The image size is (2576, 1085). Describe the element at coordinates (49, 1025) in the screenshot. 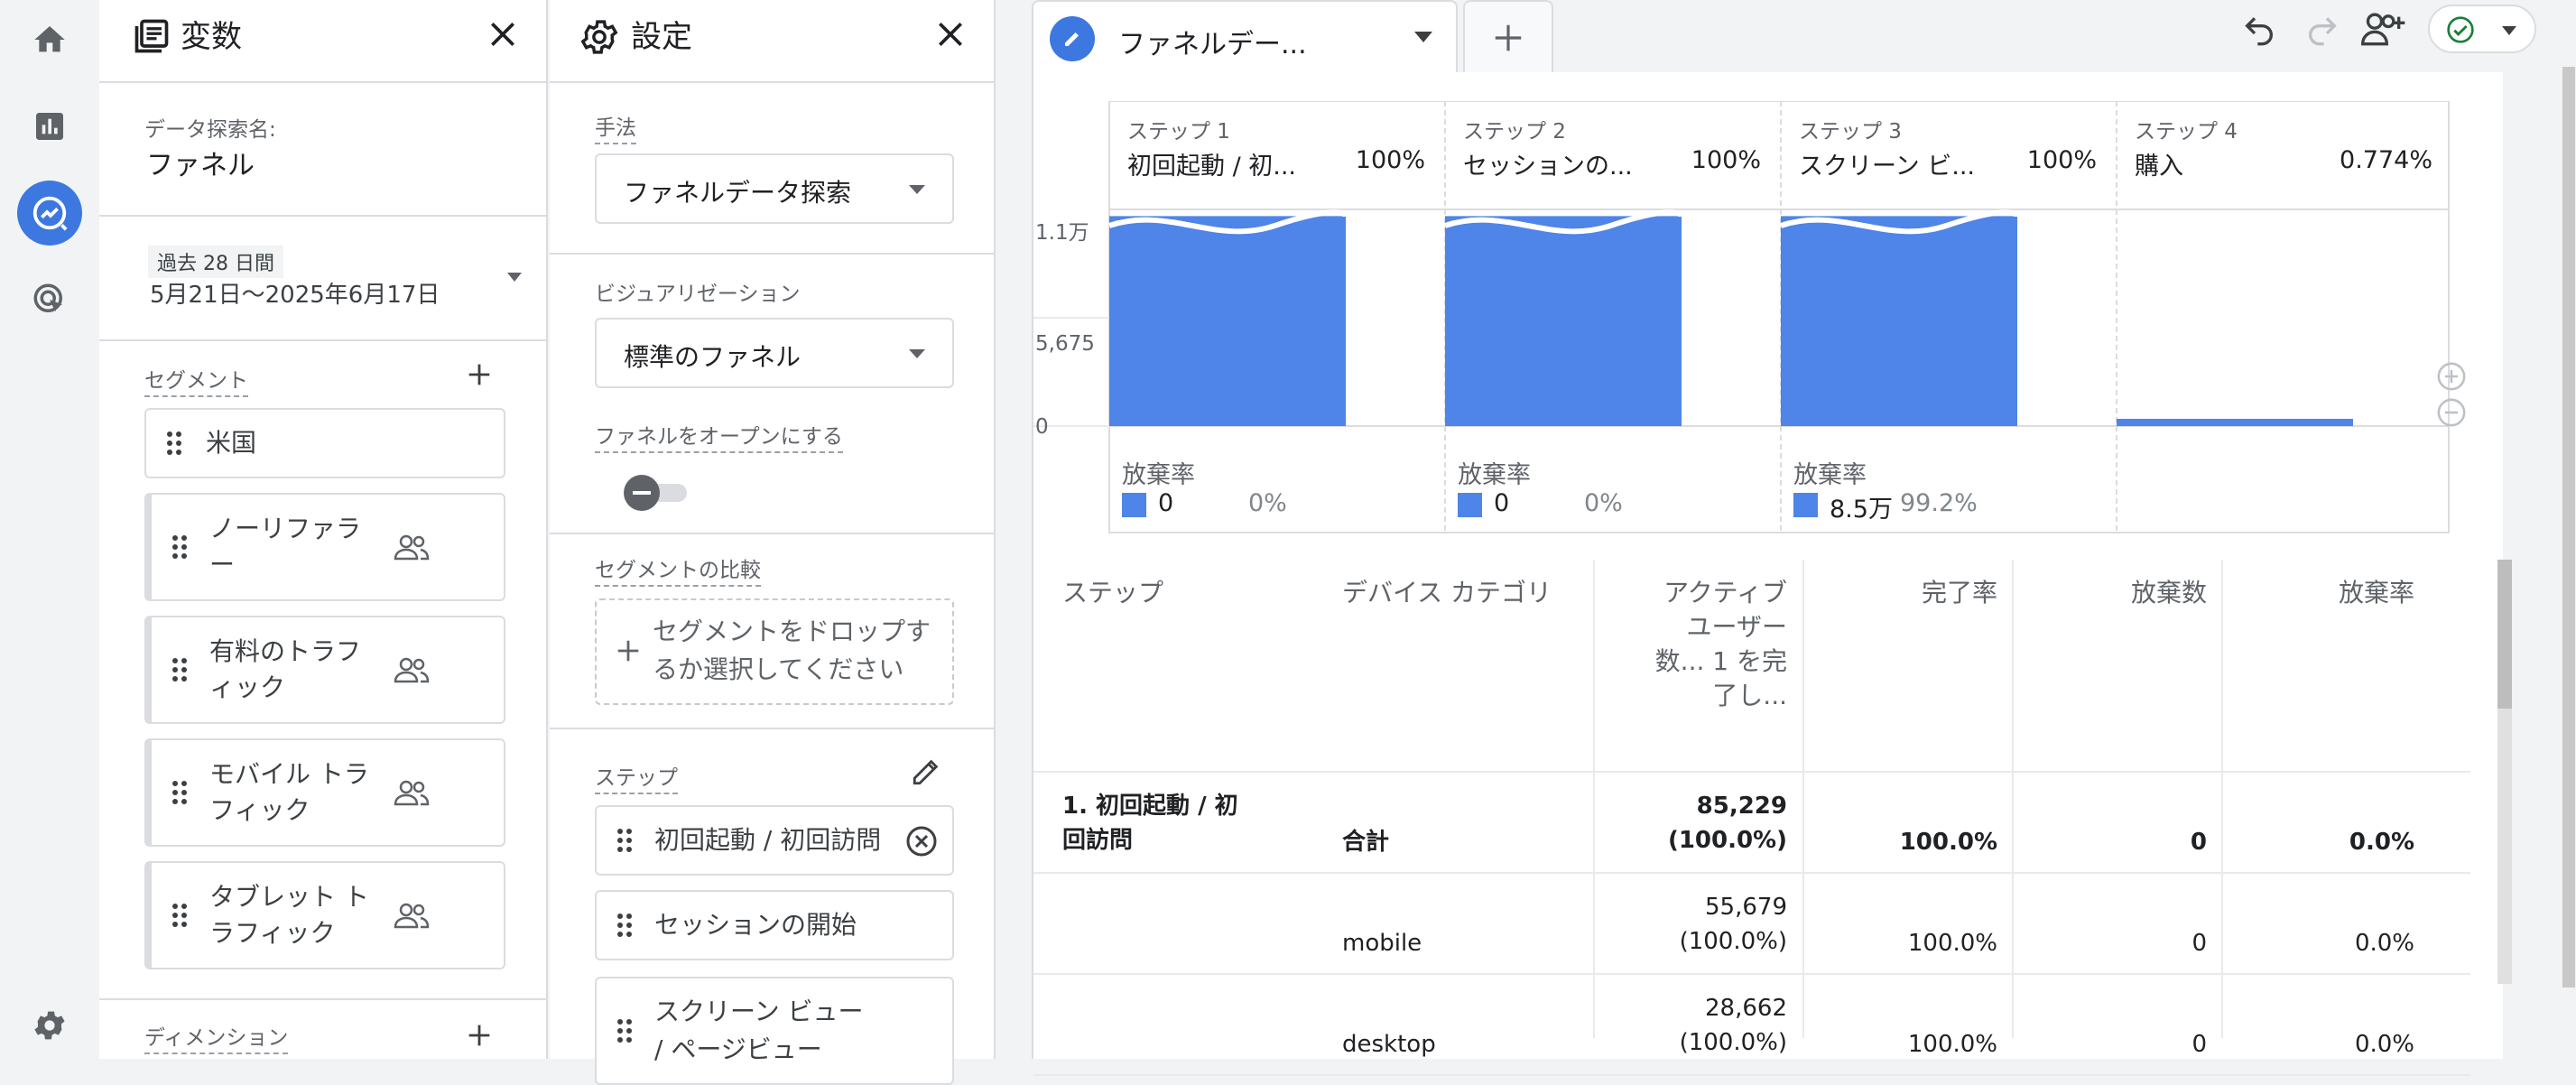

I see `settings-gear-icon` at that location.